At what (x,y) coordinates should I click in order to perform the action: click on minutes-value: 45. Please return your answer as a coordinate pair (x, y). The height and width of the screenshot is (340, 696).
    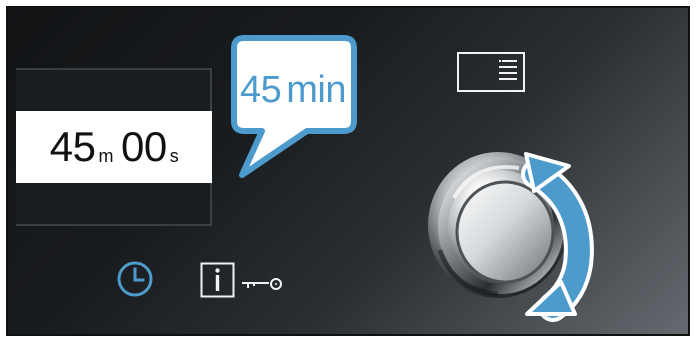
    Looking at the image, I should click on (72, 146).